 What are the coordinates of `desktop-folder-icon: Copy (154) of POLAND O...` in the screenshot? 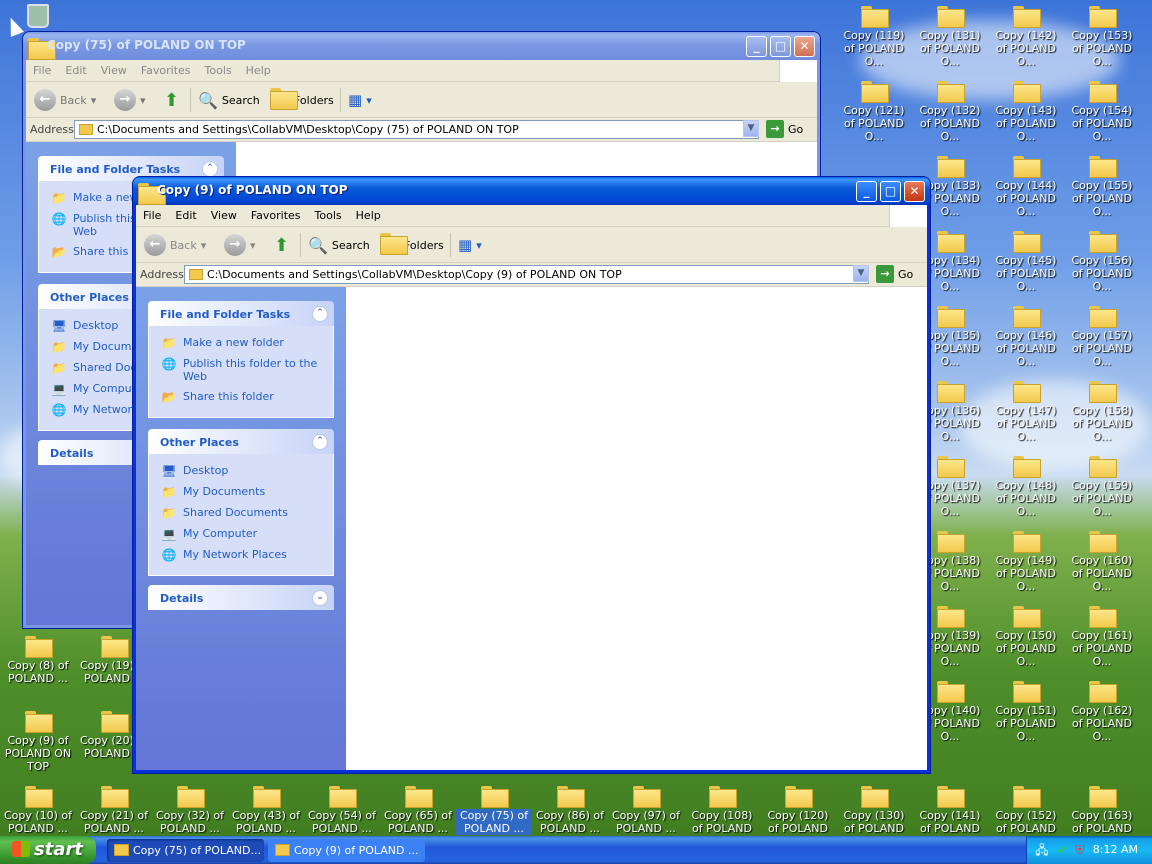 It's located at (1102, 112).